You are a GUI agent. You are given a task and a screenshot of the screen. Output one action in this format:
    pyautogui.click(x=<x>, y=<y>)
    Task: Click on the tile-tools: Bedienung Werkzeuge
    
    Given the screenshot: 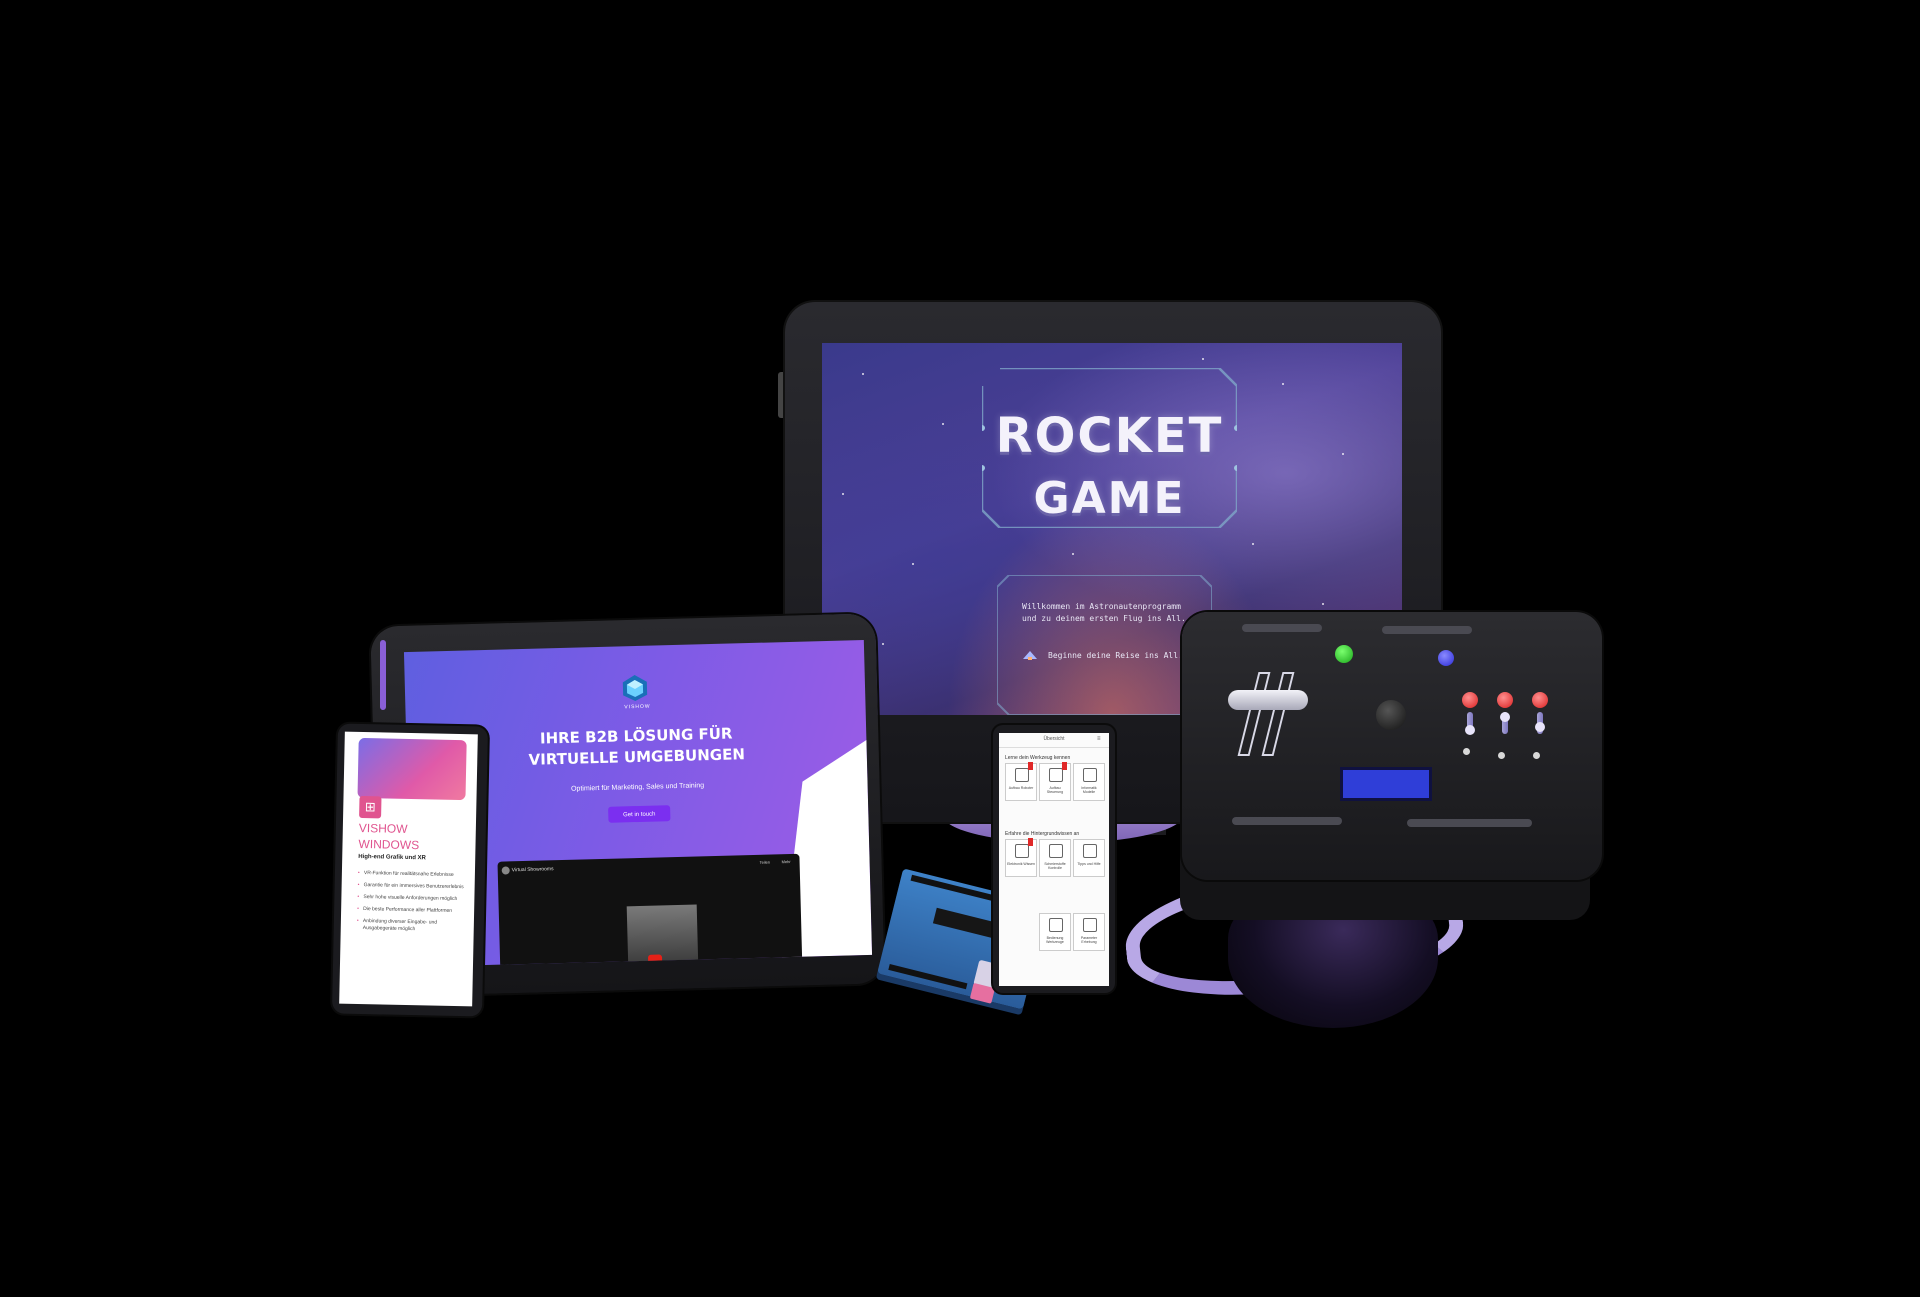 What is the action you would take?
    pyautogui.click(x=1055, y=932)
    